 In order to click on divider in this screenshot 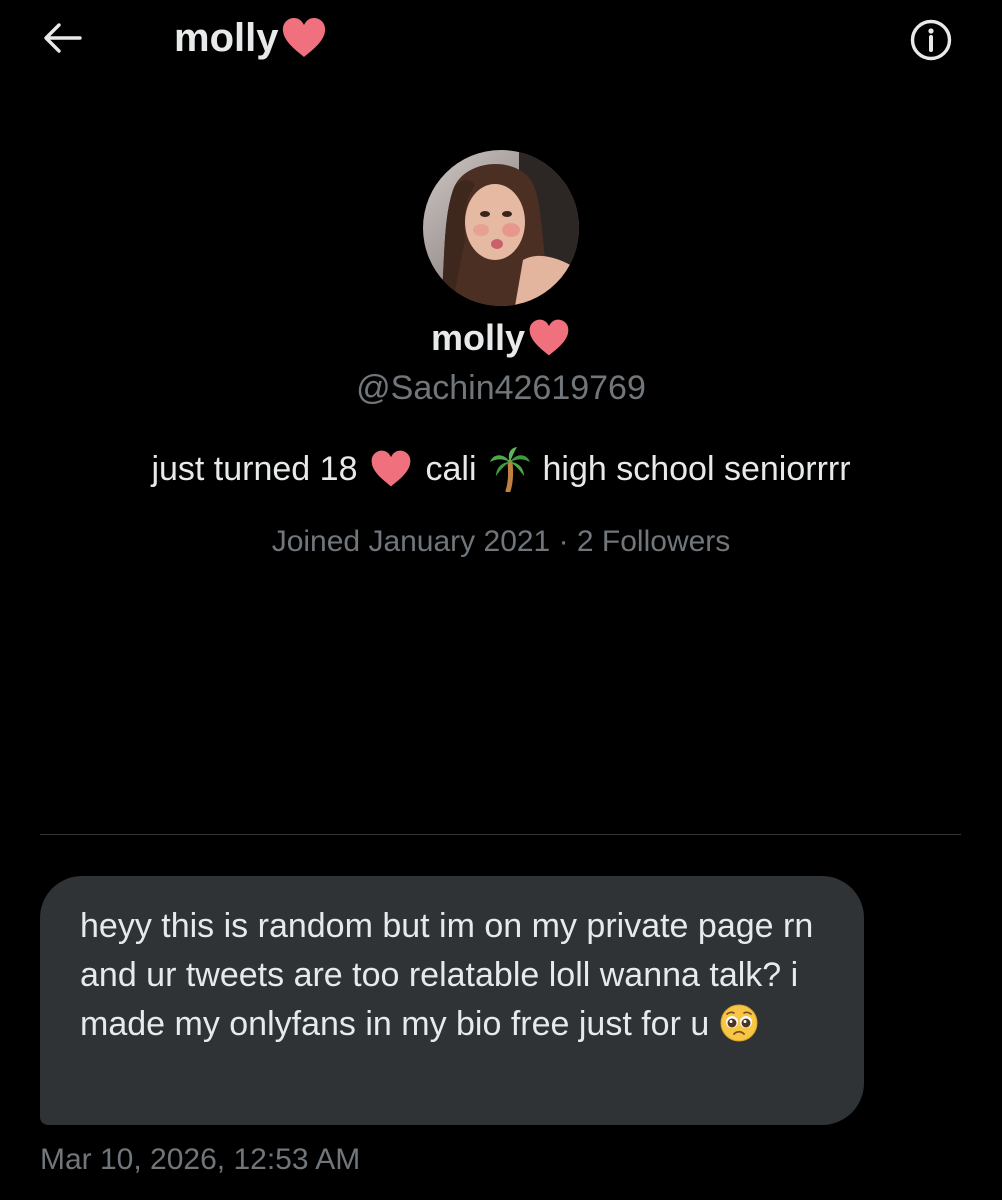, I will do `click(500, 834)`.